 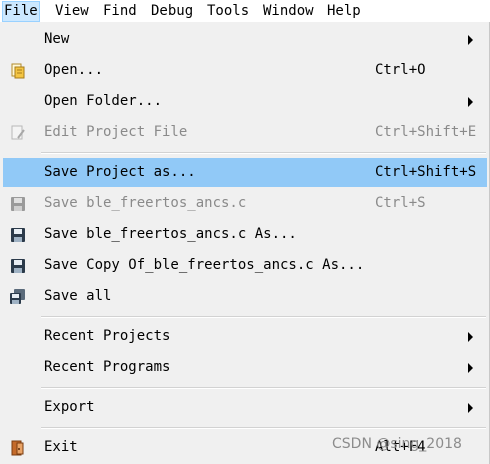 What do you see at coordinates (21, 11) in the screenshot?
I see `menu-file: File` at bounding box center [21, 11].